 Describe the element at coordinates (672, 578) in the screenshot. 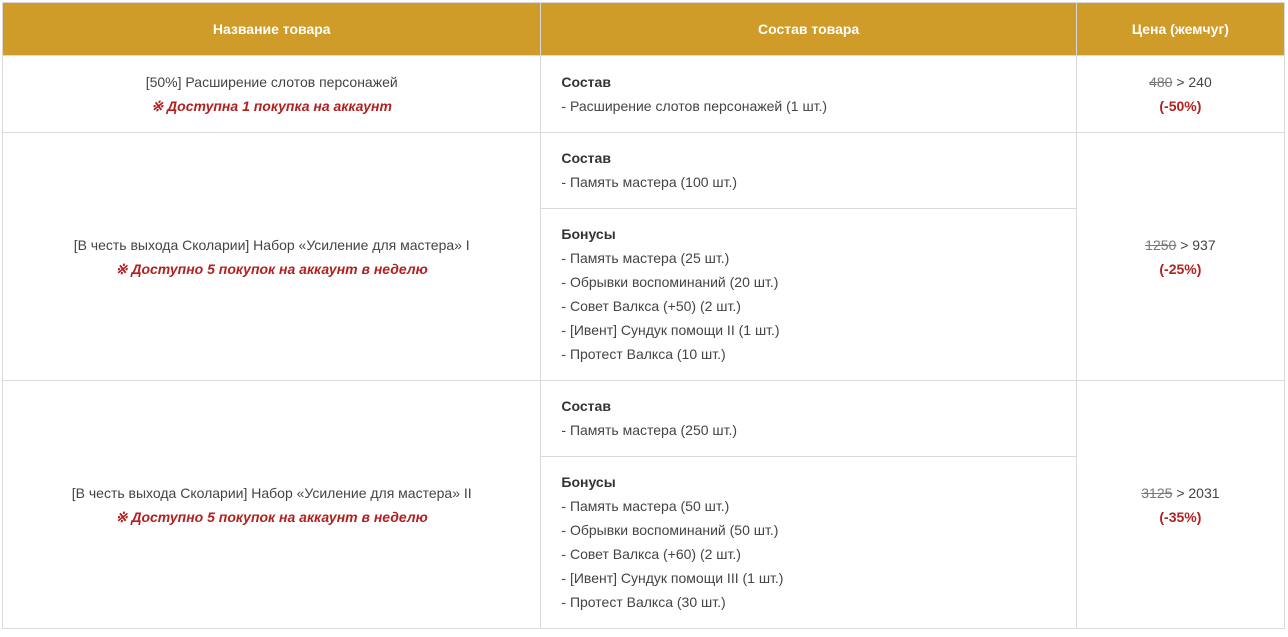

I see `bonus-item: - [Ивент] Сундук помощи III (1 шт.)` at that location.